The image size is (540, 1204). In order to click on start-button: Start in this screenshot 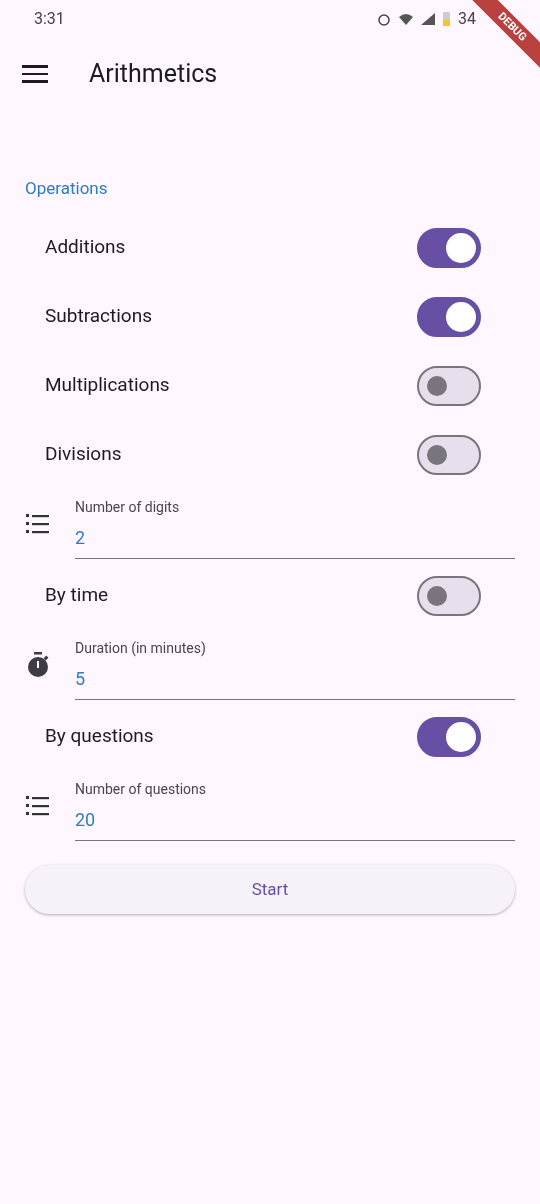, I will do `click(270, 889)`.